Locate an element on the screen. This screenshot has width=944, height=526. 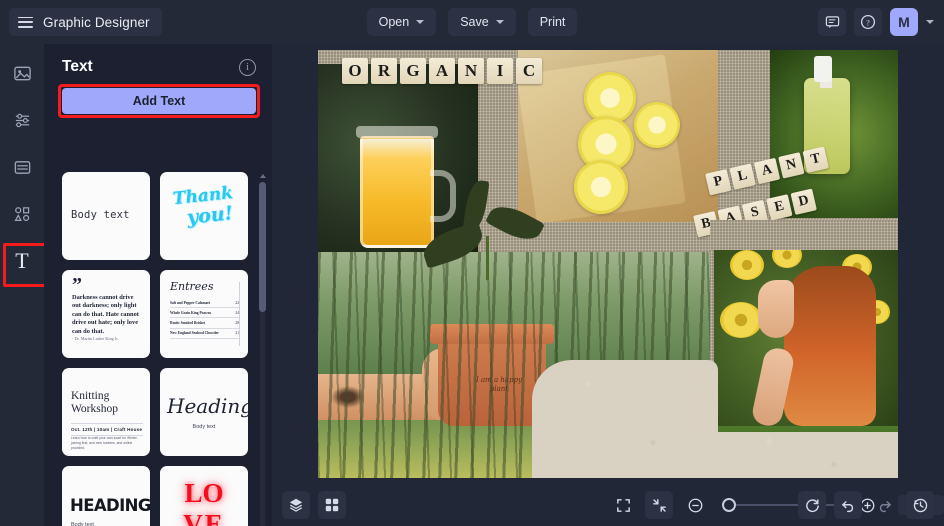
sidebar-item-adjustments is located at coordinates (22, 120).